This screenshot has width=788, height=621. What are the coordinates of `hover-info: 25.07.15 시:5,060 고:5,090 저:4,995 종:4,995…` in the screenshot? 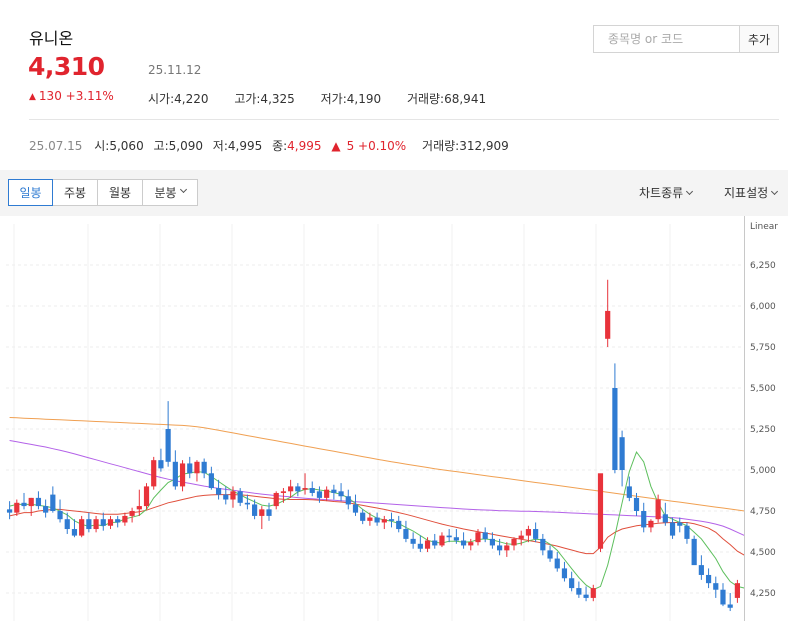 It's located at (272, 145).